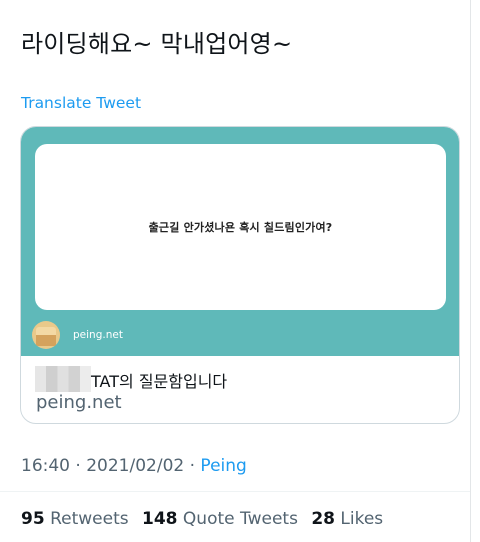  I want to click on question-text: 출근길 안가셨나욘 혹시 칠드림인가여?, so click(240, 227).